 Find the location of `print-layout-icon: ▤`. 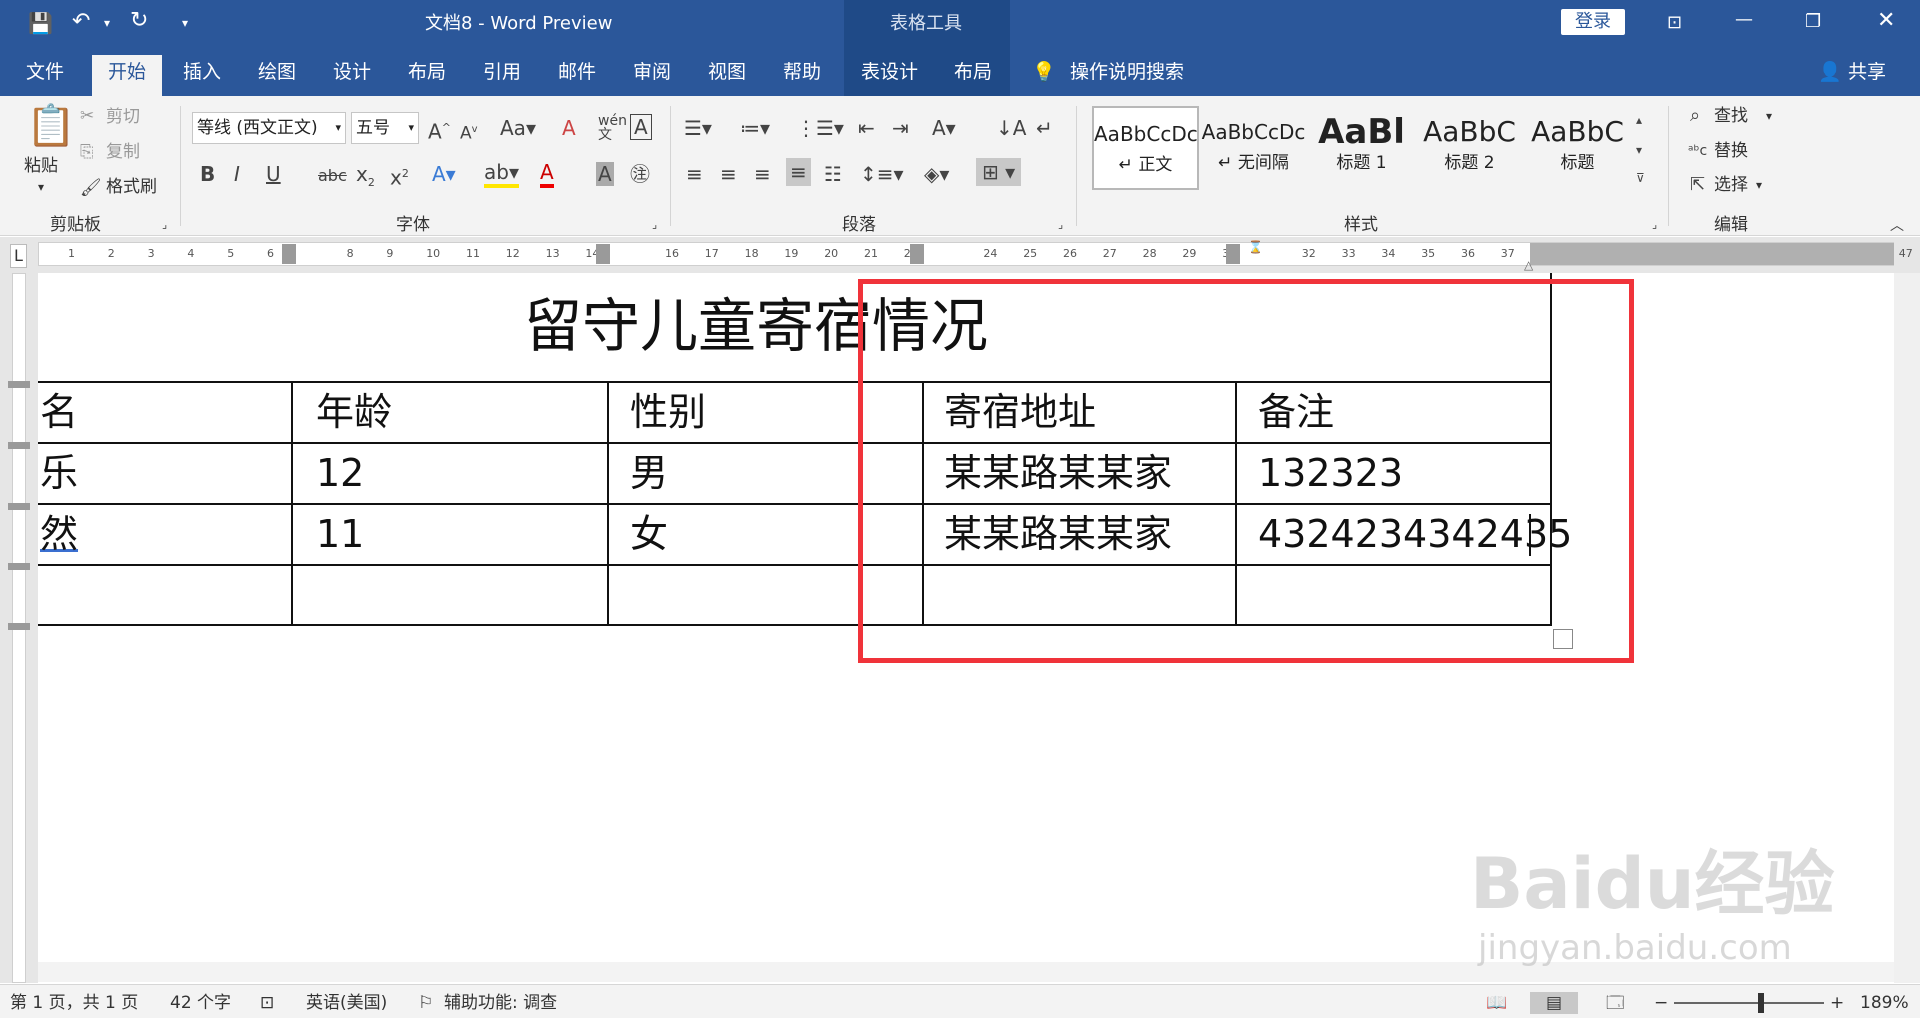

print-layout-icon: ▤ is located at coordinates (1554, 1003).